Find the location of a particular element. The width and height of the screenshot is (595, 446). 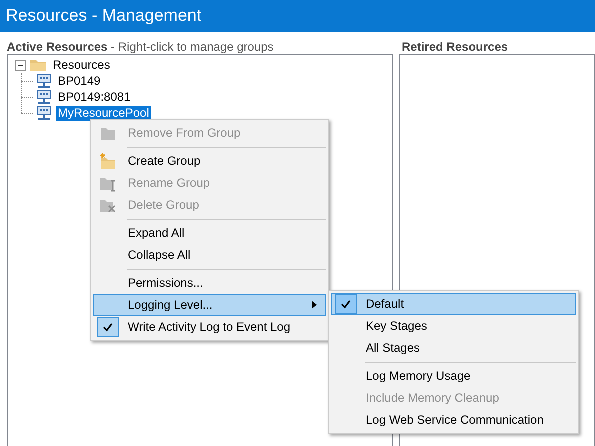

submenu-arrow-icon is located at coordinates (314, 305).